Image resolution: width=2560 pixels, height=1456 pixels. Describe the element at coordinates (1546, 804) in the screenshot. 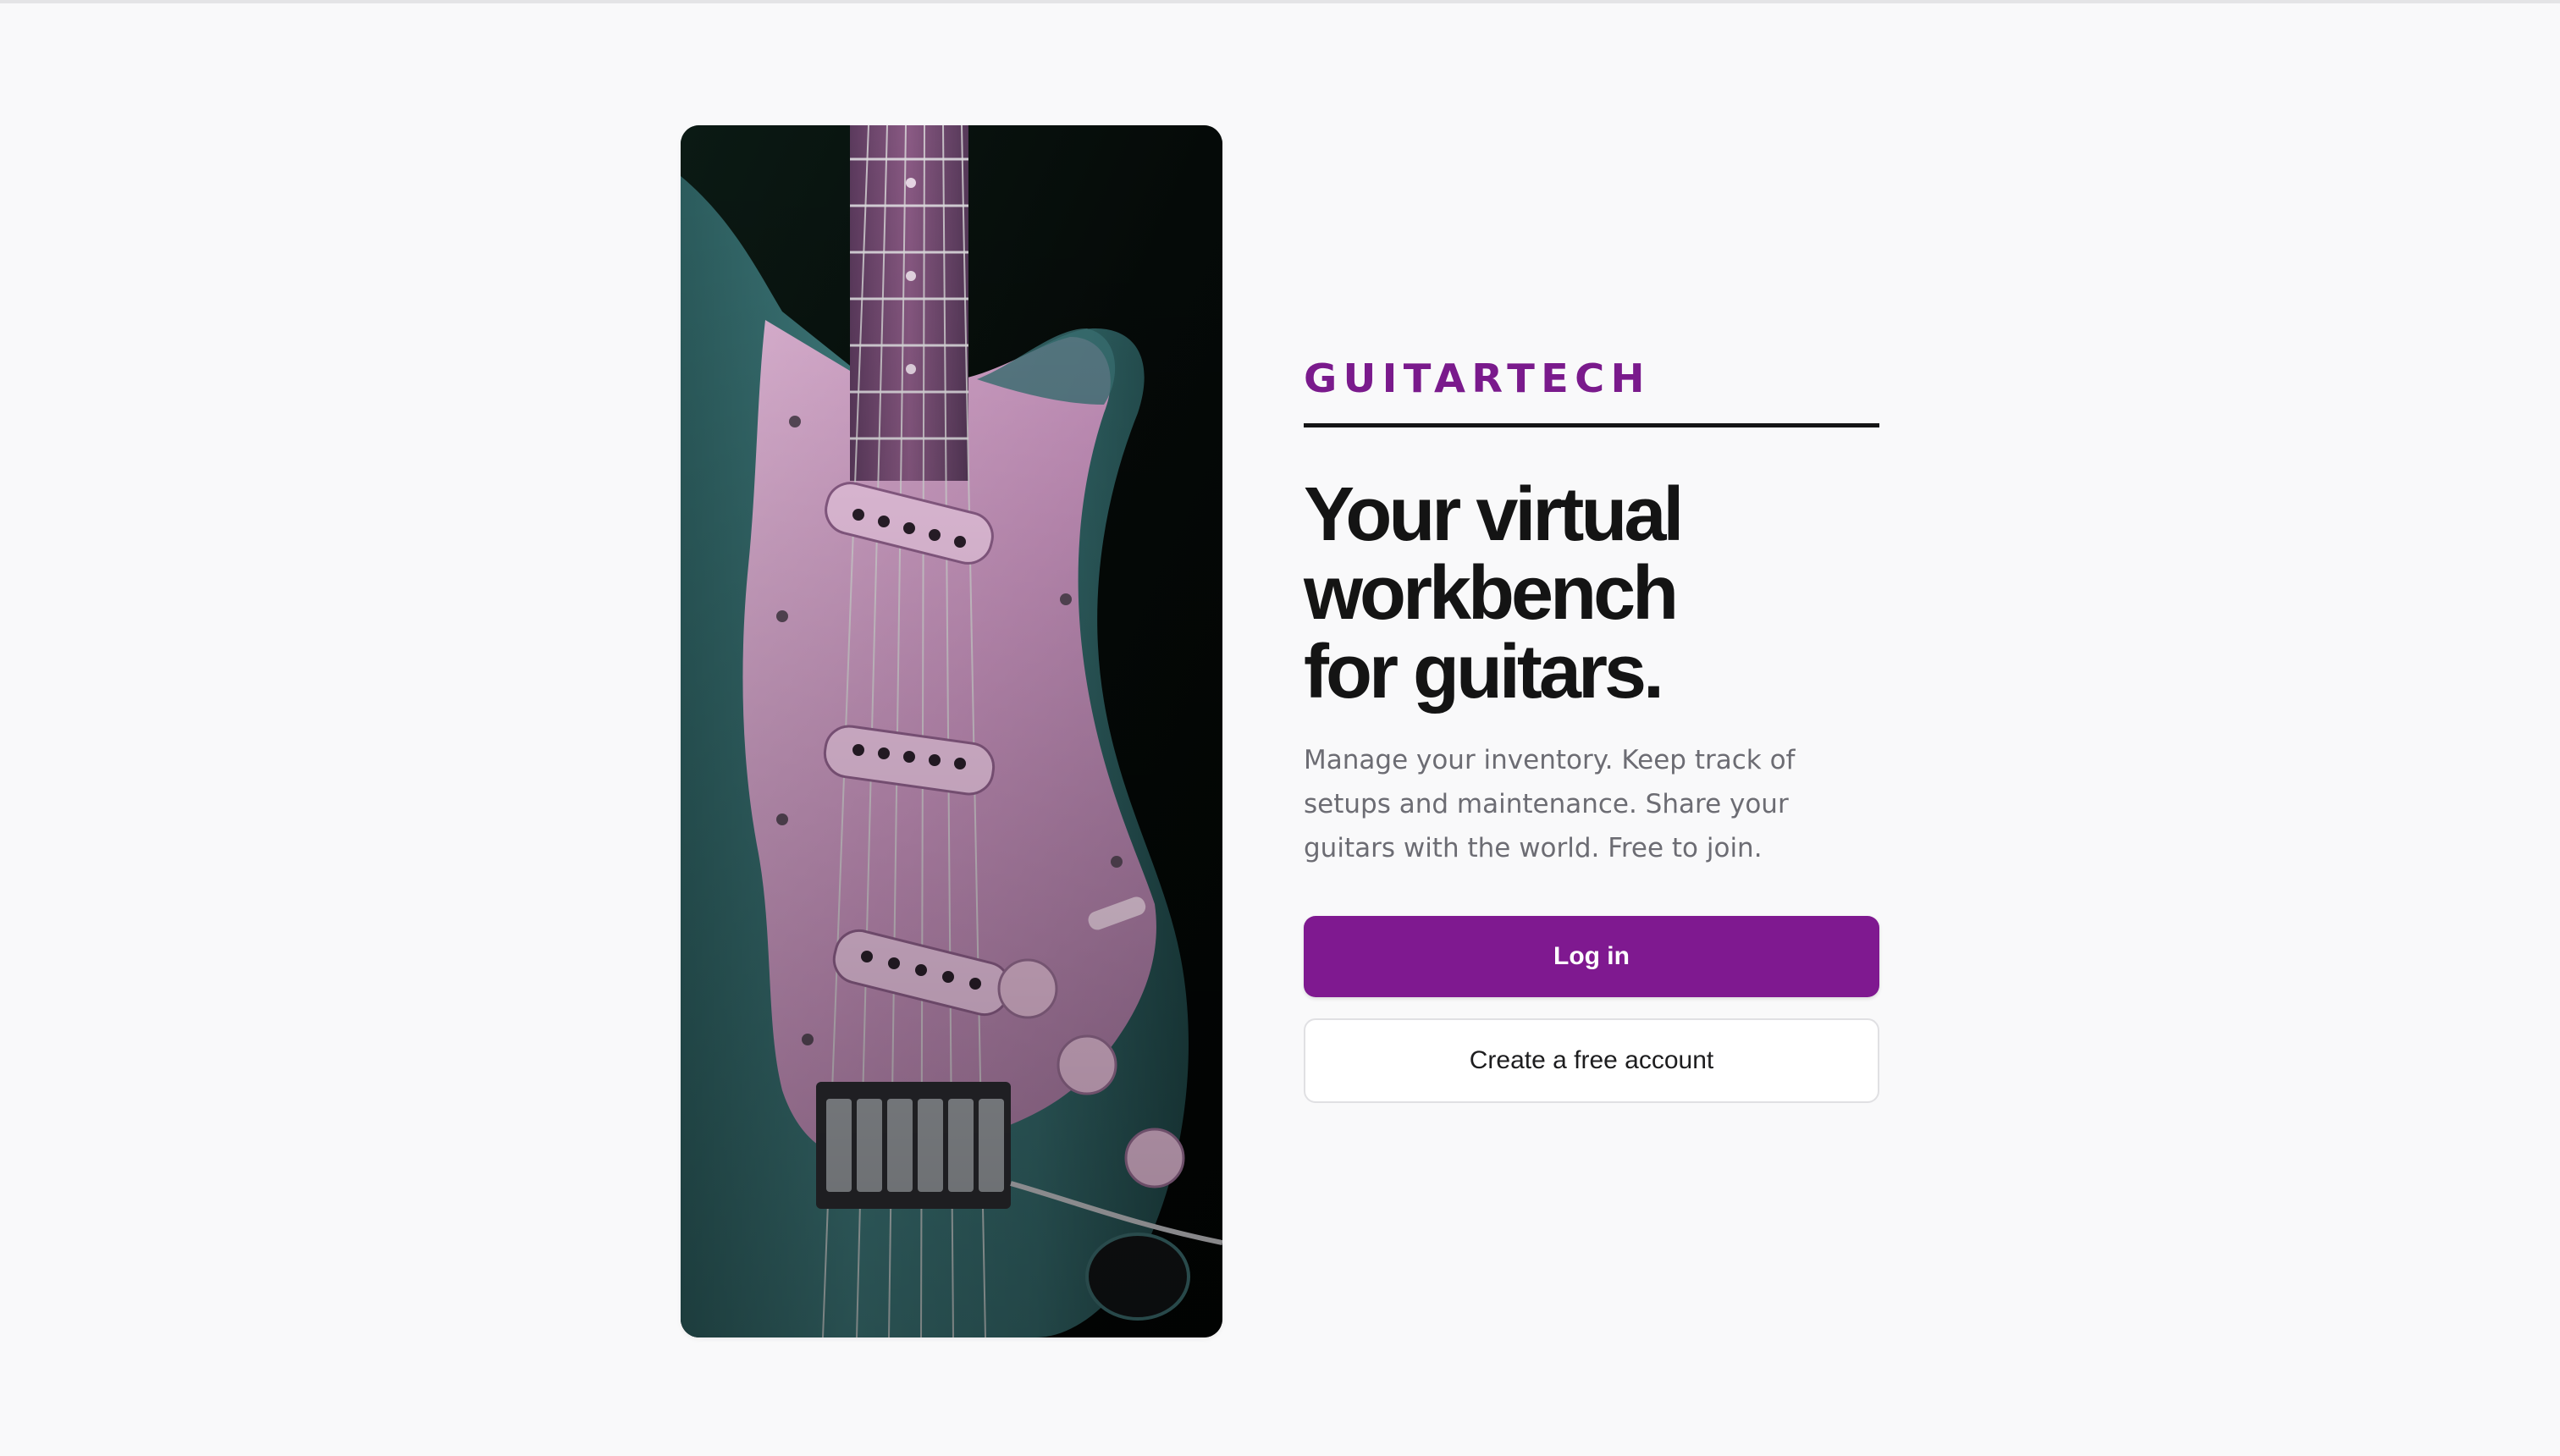

I see `description-line-2: setups and maintenance. Share your` at that location.